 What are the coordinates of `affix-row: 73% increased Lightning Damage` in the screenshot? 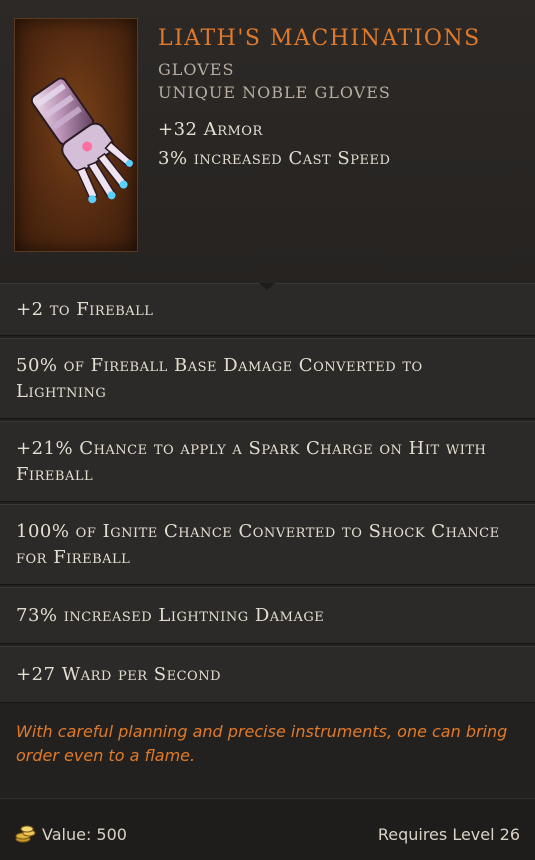 It's located at (267, 615).